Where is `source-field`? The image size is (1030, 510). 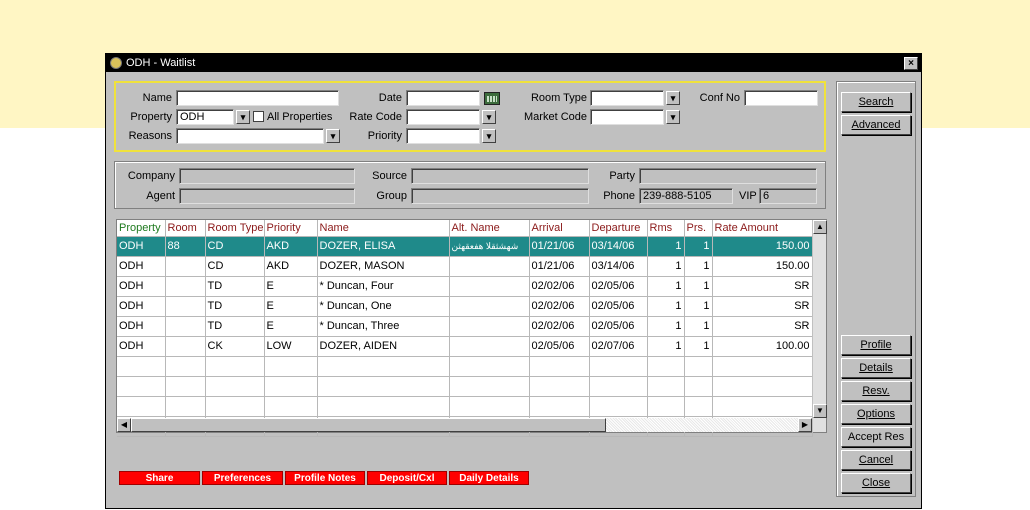 source-field is located at coordinates (500, 176).